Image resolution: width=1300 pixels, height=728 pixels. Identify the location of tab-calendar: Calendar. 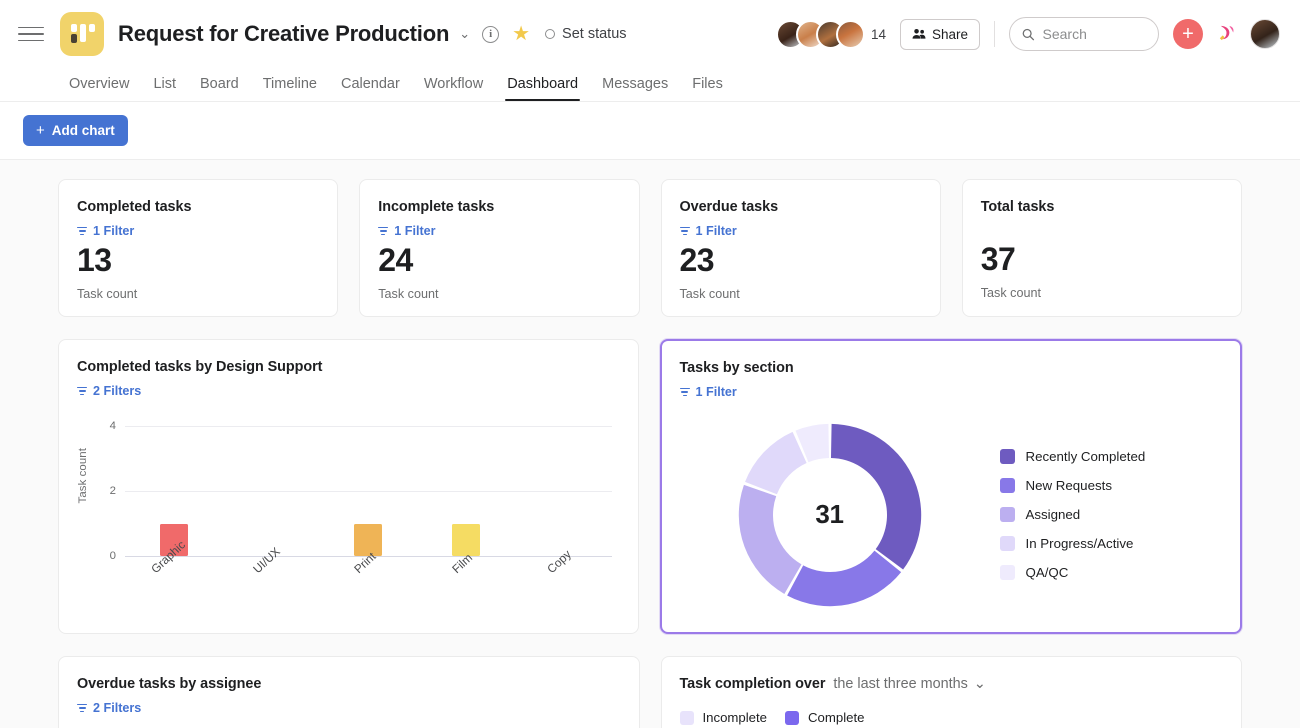
(370, 88).